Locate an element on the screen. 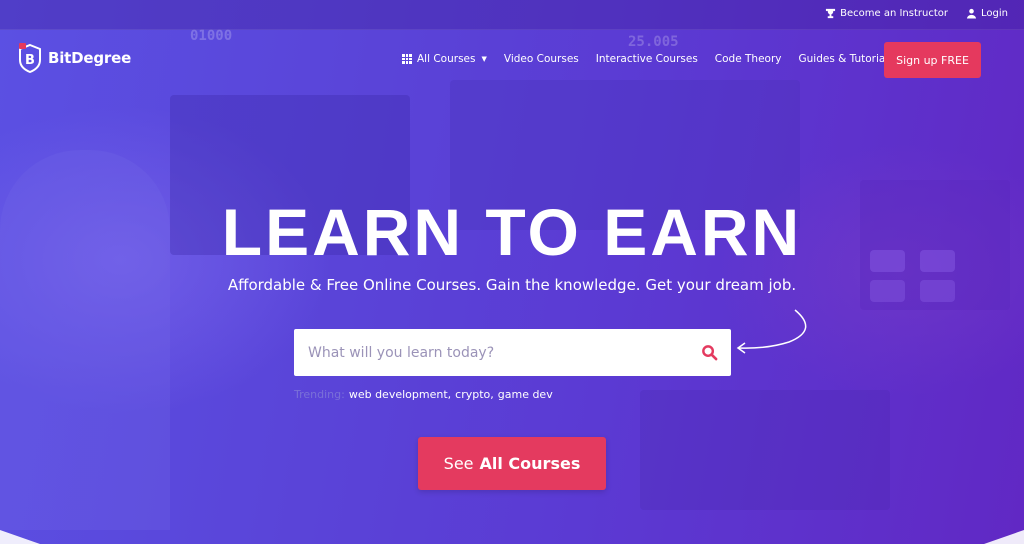  bitdegree-logo: B BitDegree is located at coordinates (74, 58).